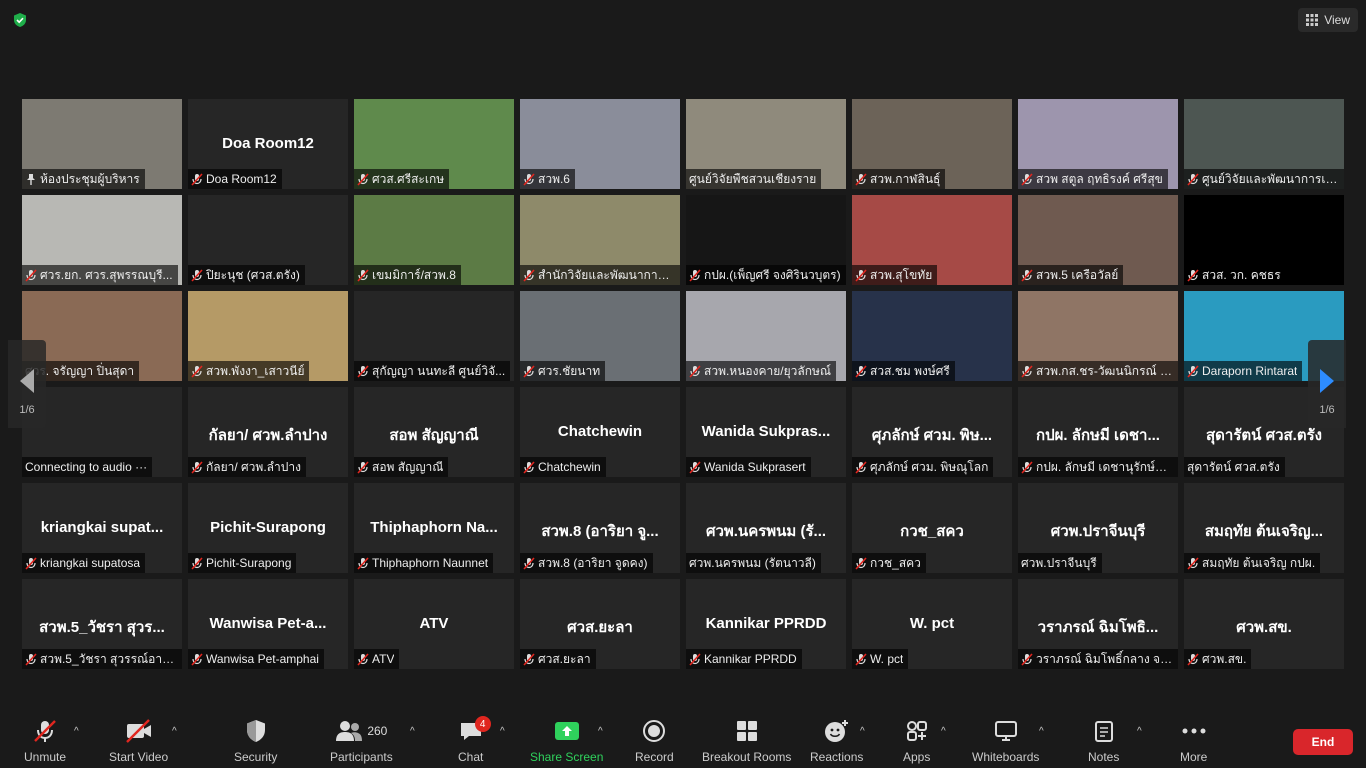 This screenshot has height=768, width=1366. I want to click on participant-tile: Kannikar PPRDD Kannikar PPRDD, so click(766, 624).